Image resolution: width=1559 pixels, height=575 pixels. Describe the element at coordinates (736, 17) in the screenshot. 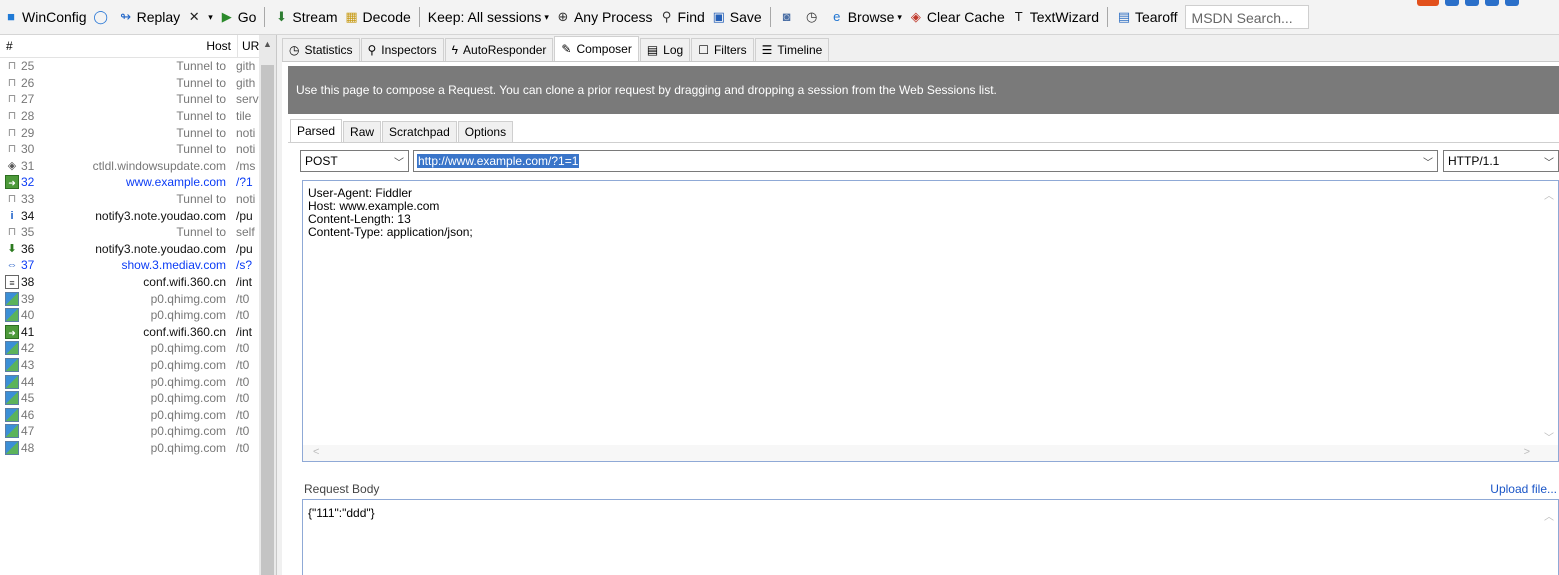

I see `toolbar-save-button: ▣ Save` at that location.